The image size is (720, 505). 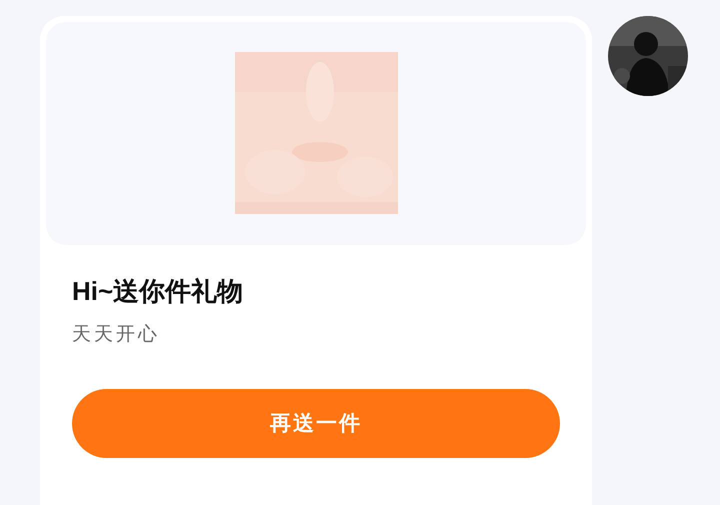 I want to click on card-title: Hi~送你件礼物, so click(x=158, y=291).